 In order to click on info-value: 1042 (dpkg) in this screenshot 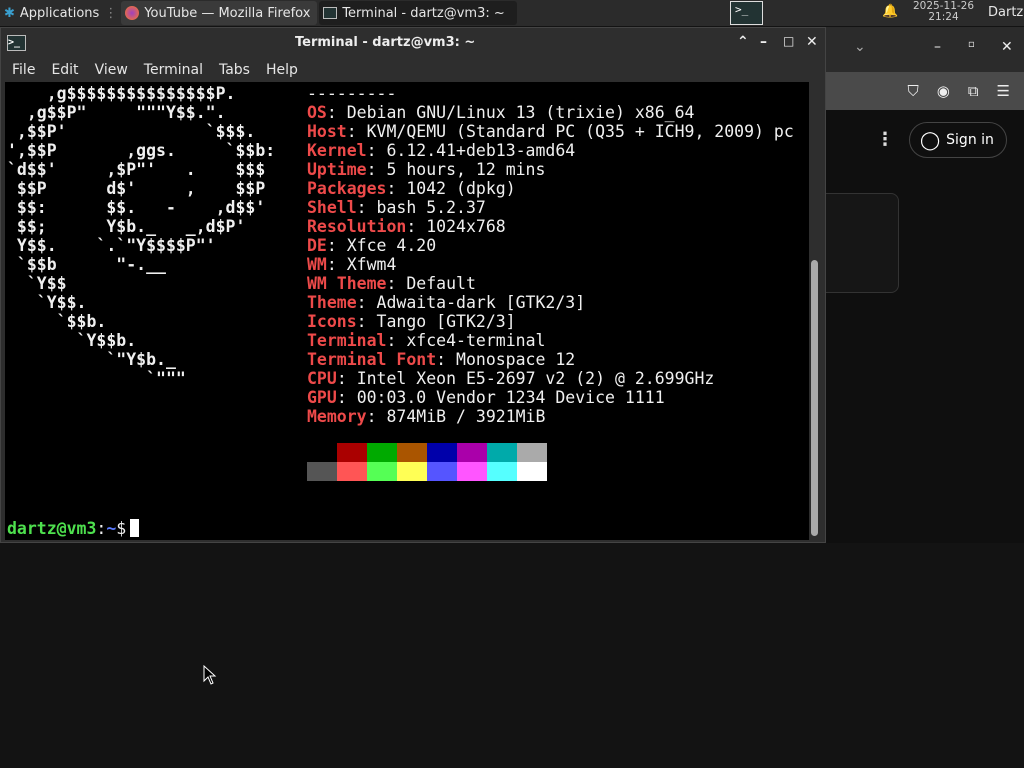, I will do `click(461, 188)`.